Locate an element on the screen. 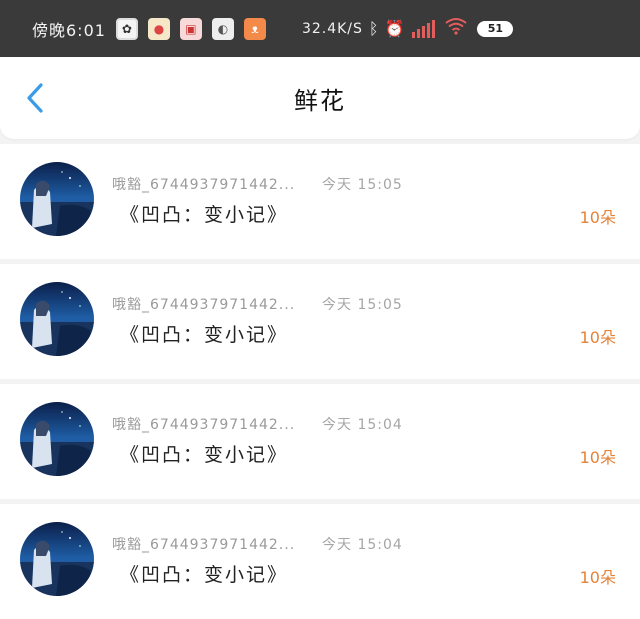 The image size is (640, 619). rabbit-app-icon: ᴥ is located at coordinates (254, 28).